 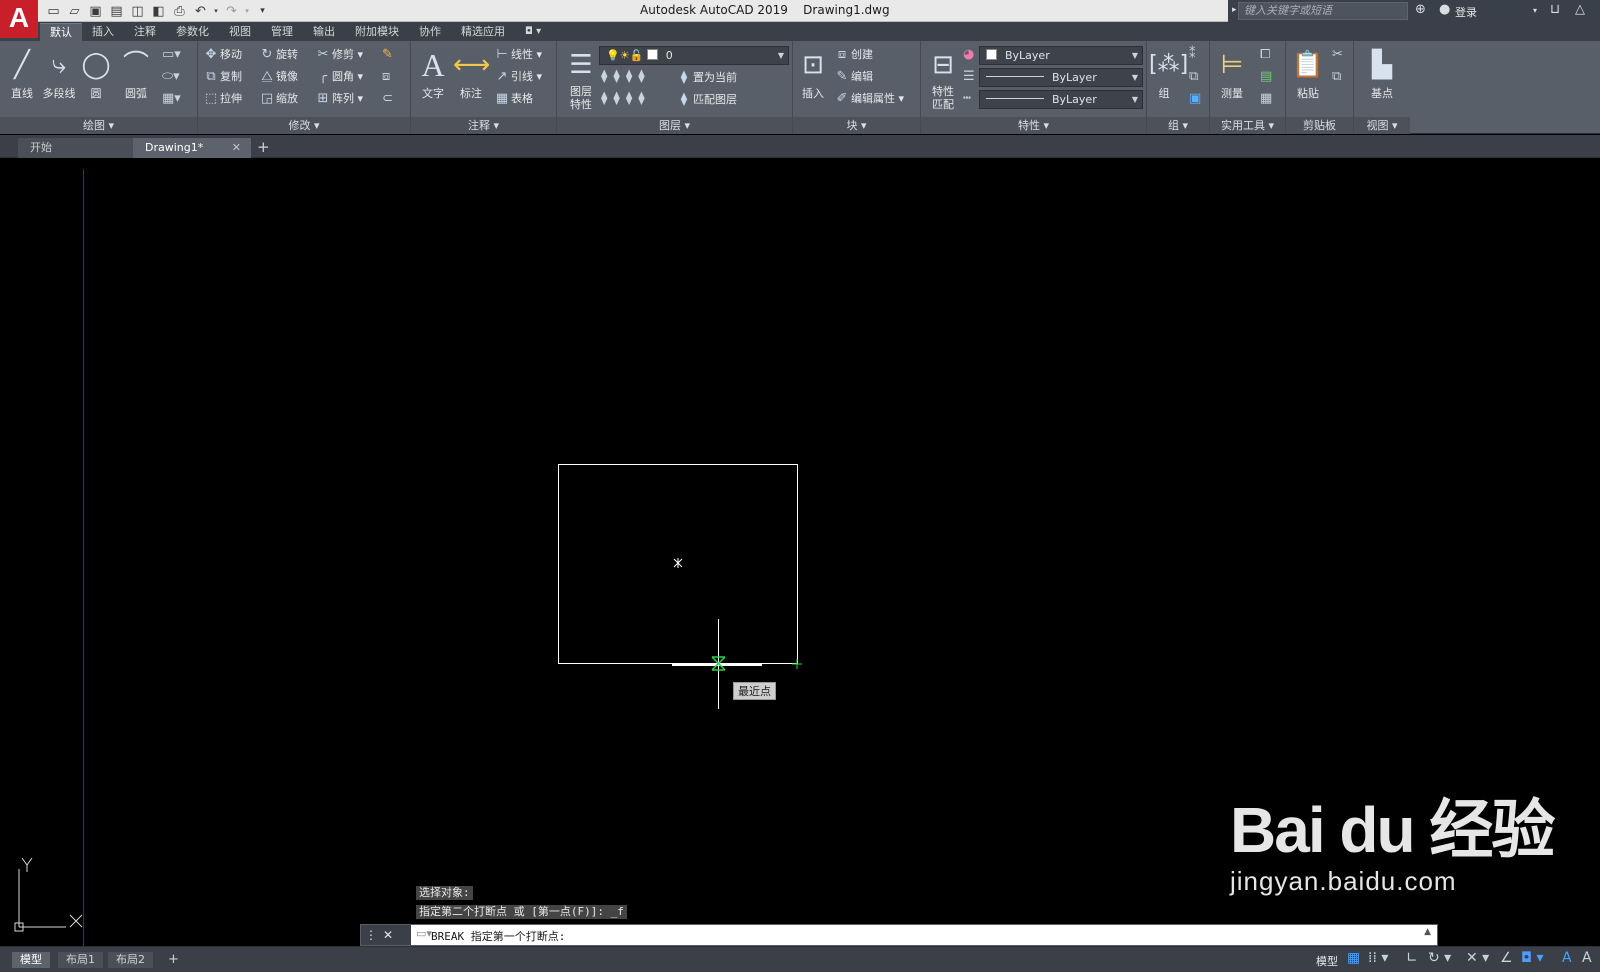 What do you see at coordinates (1535, 10) in the screenshot?
I see `login-dropdown-icon: ▾` at bounding box center [1535, 10].